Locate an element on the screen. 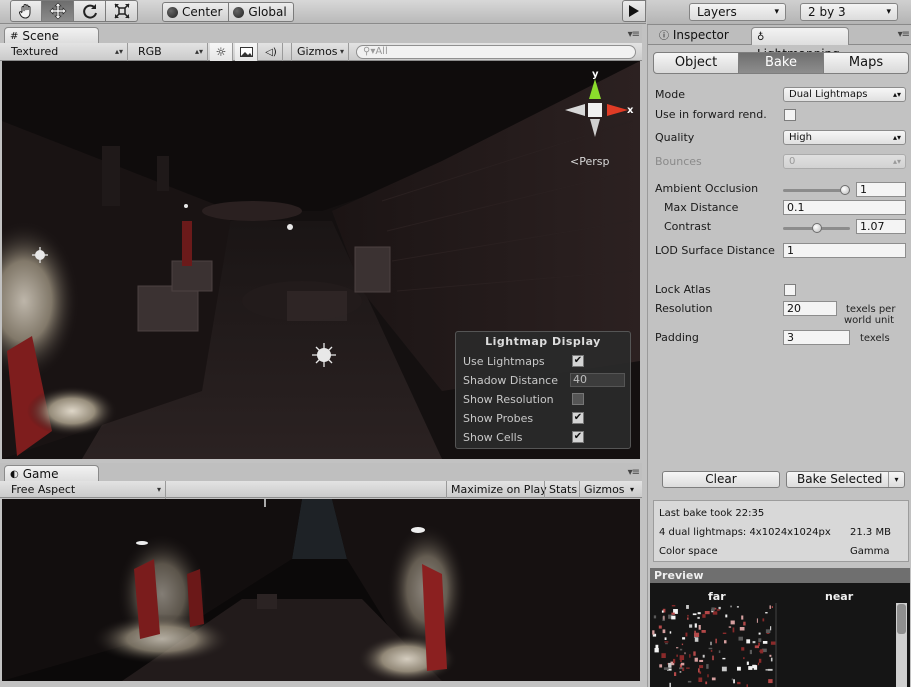 Image resolution: width=911 pixels, height=687 pixels. tab-inspector: ⓘ Inspector is located at coordinates (700, 36).